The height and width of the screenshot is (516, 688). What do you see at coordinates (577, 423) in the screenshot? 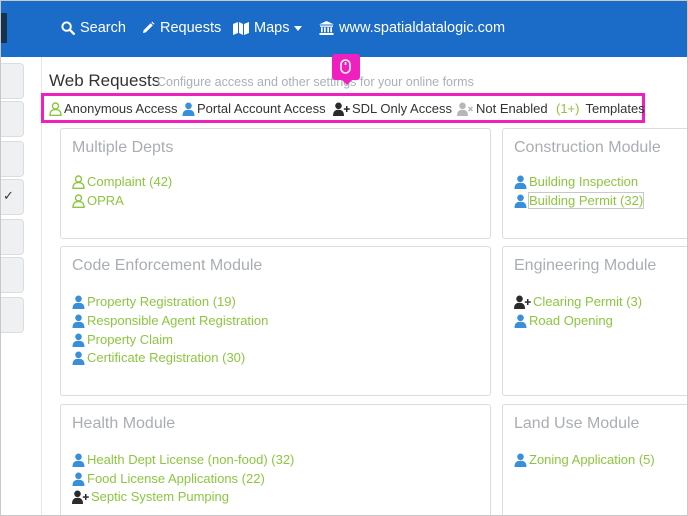
I see `card-title: Land Use Module` at bounding box center [577, 423].